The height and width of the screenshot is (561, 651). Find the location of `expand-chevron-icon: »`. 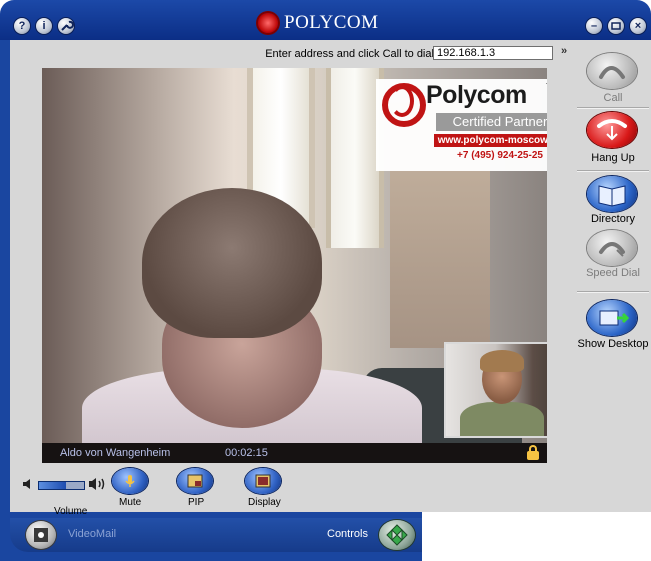

expand-chevron-icon: » is located at coordinates (564, 51).